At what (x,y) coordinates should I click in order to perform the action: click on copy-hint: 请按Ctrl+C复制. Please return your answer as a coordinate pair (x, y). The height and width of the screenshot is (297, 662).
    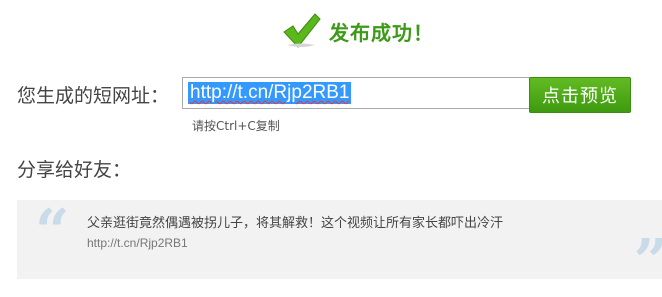
    Looking at the image, I should click on (236, 126).